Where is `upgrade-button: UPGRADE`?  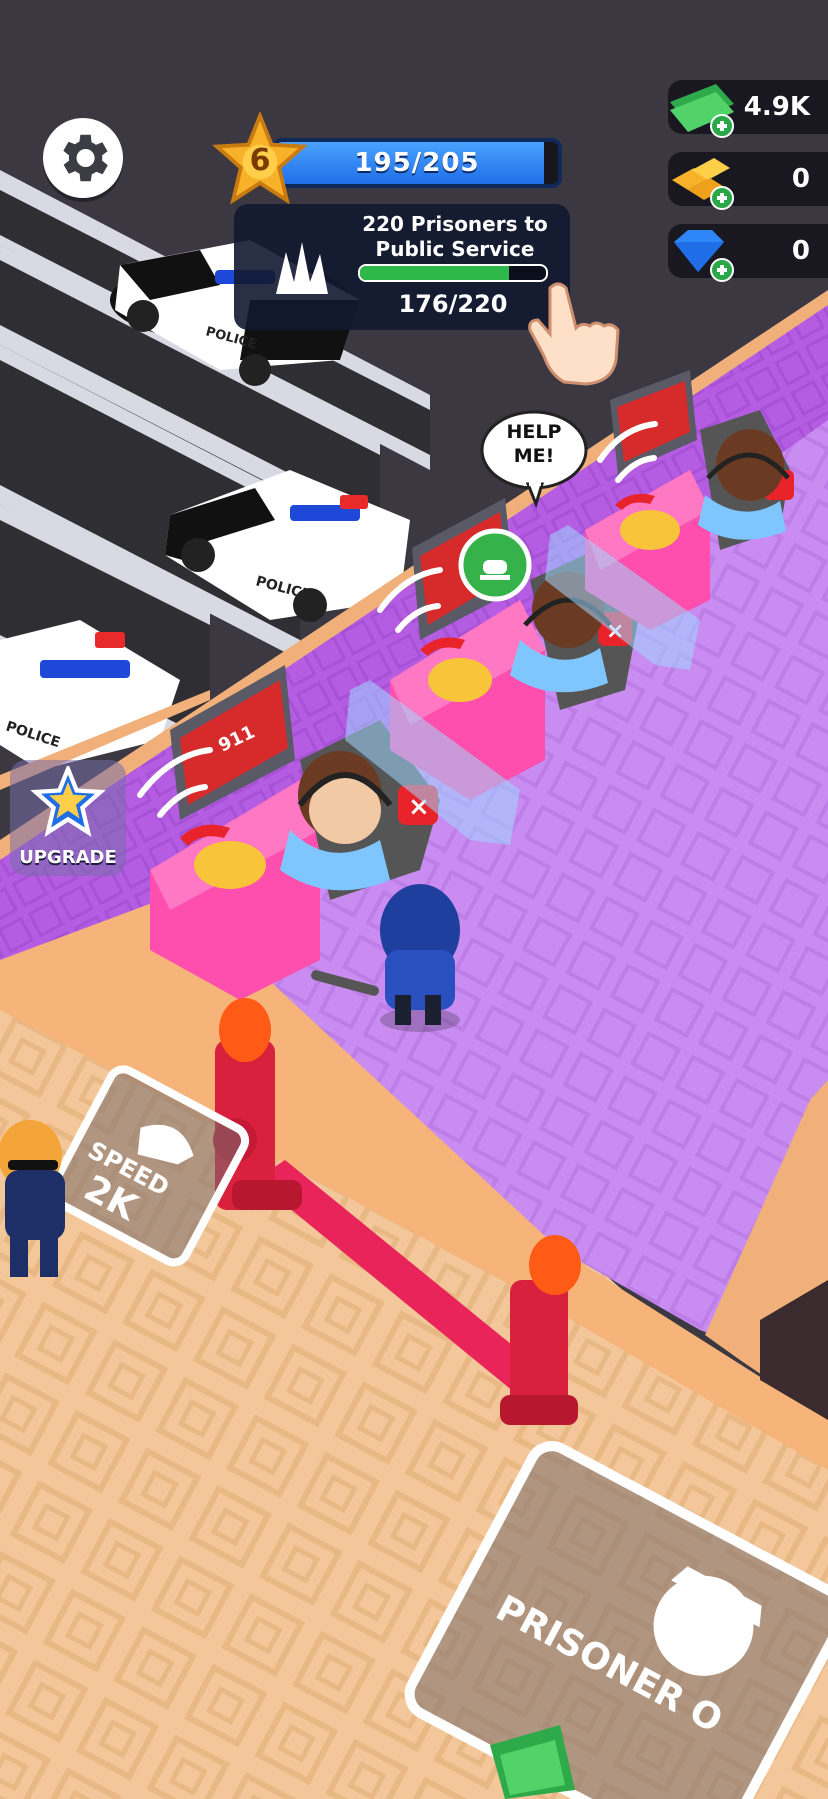
upgrade-button: UPGRADE is located at coordinates (68, 818).